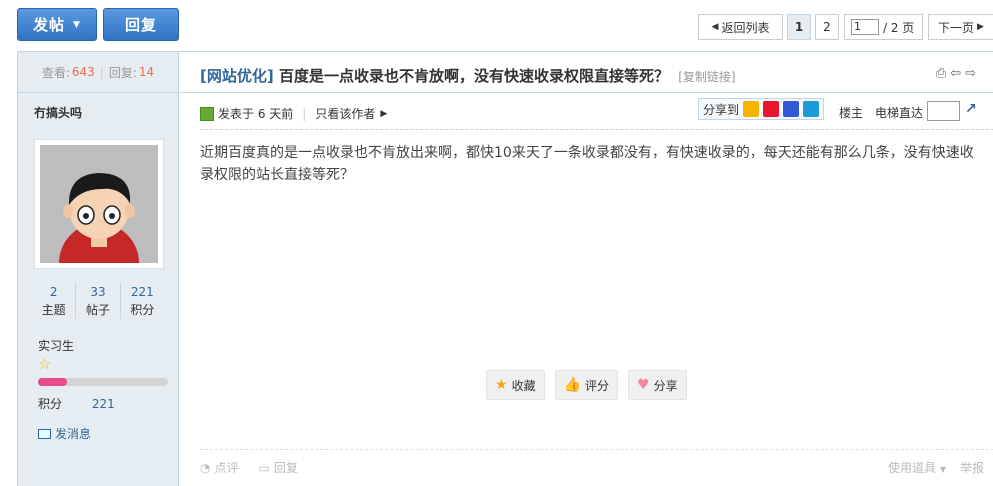 This screenshot has width=993, height=486. I want to click on post-actions: ★ 收藏 👍 评分 ♥ 分享, so click(586, 385).